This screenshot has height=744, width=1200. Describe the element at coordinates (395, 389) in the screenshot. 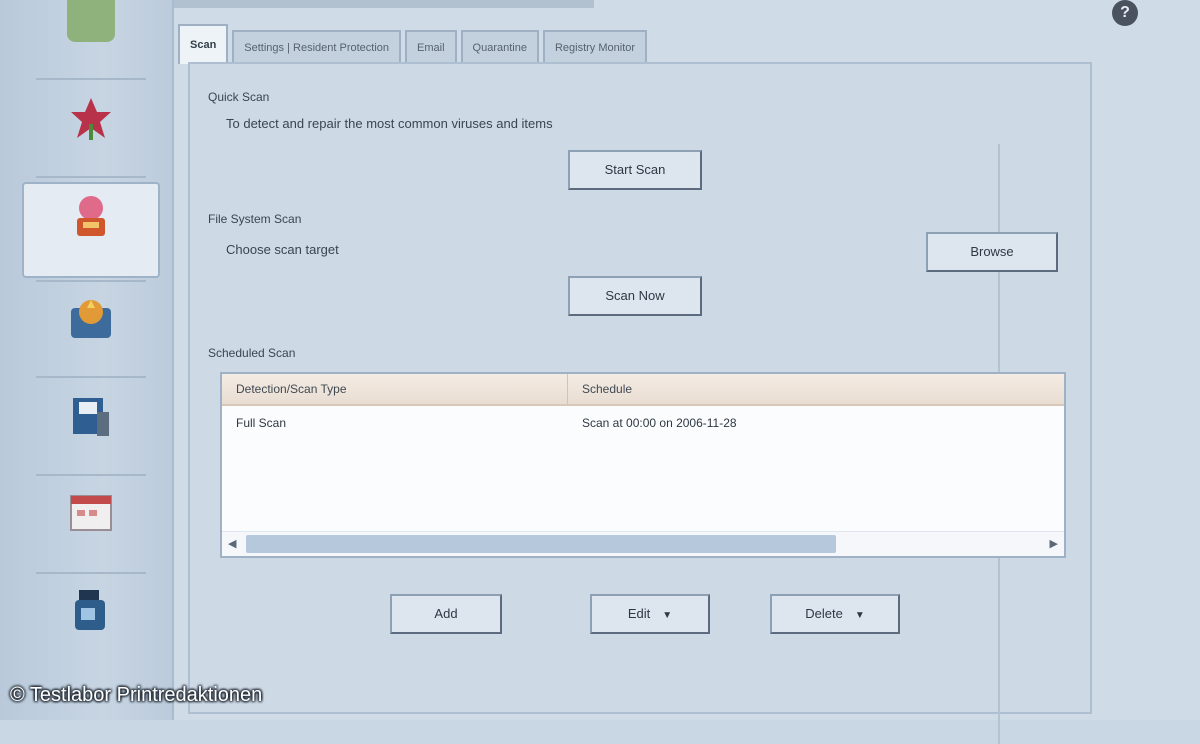

I see `column-header-scan-type: Detection/Scan Type` at that location.